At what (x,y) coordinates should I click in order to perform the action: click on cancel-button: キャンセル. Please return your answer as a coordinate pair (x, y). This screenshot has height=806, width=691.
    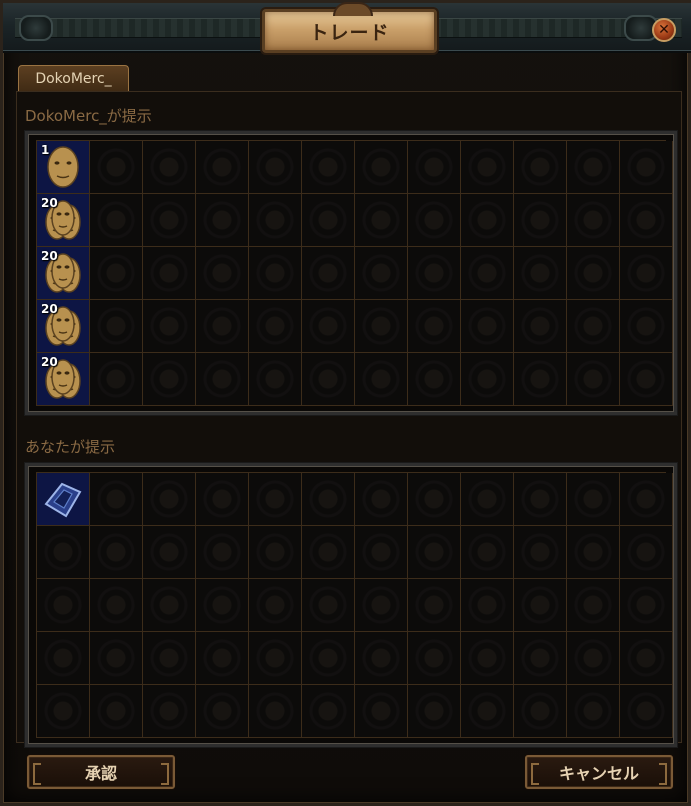
    Looking at the image, I should click on (599, 772).